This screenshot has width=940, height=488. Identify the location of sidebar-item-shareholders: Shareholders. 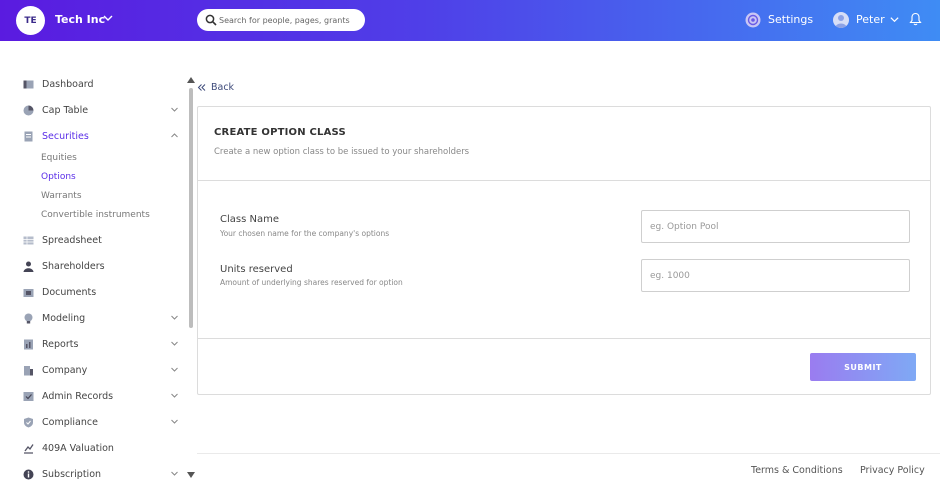
(103, 266).